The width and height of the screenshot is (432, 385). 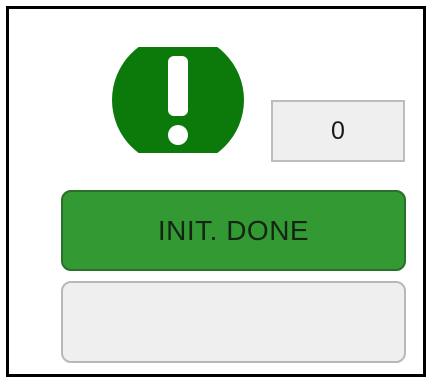 I want to click on counter-display: 0, so click(x=338, y=131).